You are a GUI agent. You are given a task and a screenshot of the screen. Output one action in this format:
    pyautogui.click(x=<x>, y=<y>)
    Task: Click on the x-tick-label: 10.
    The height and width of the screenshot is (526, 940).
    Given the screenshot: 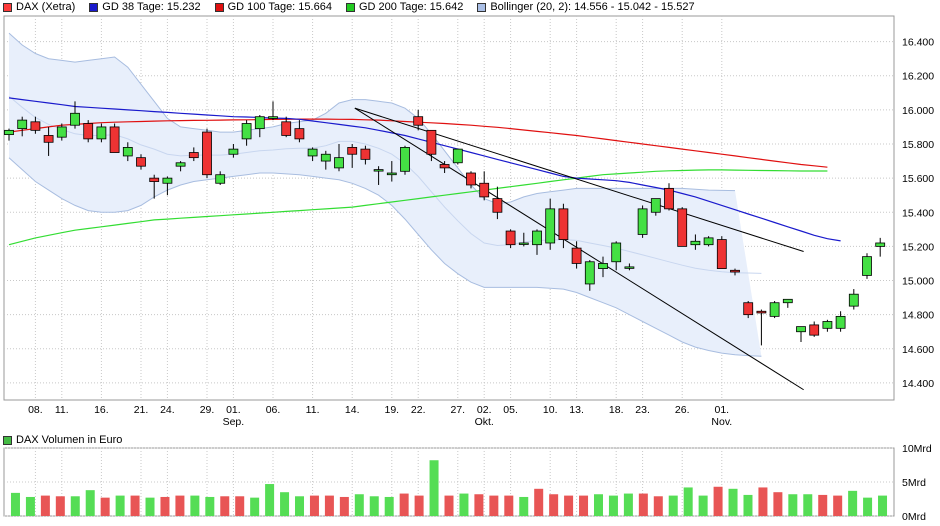 What is the action you would take?
    pyautogui.click(x=550, y=410)
    